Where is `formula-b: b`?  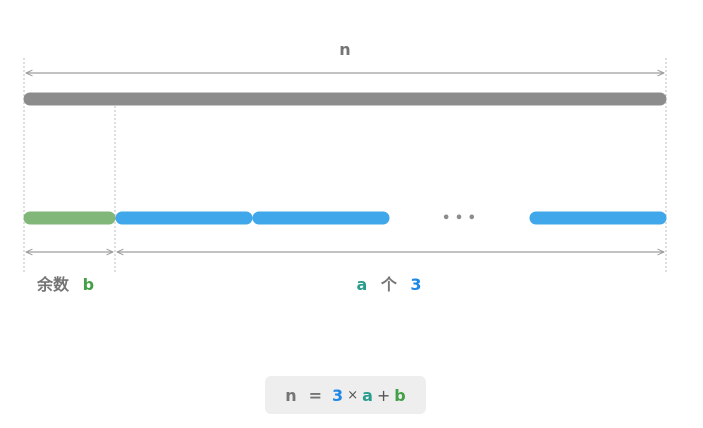 formula-b: b is located at coordinates (400, 395).